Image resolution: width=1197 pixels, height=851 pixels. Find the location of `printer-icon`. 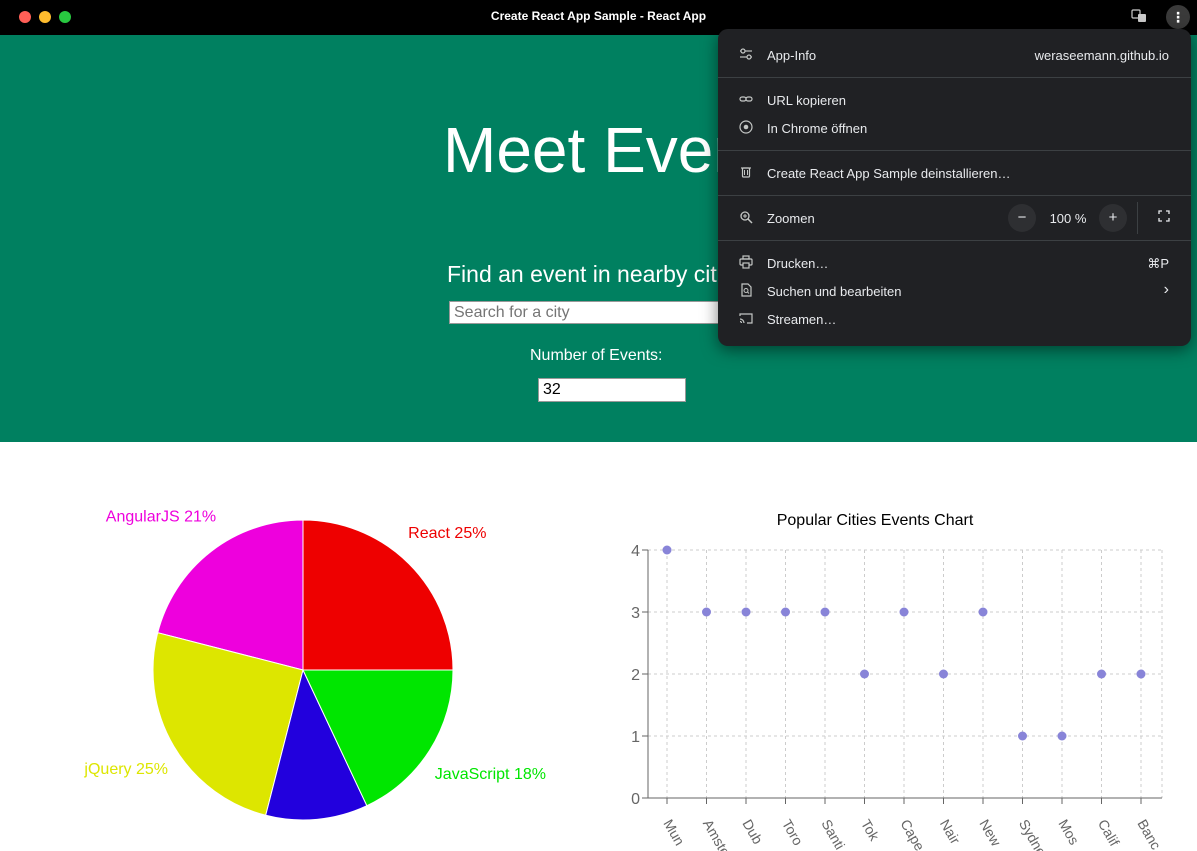

printer-icon is located at coordinates (746, 263).